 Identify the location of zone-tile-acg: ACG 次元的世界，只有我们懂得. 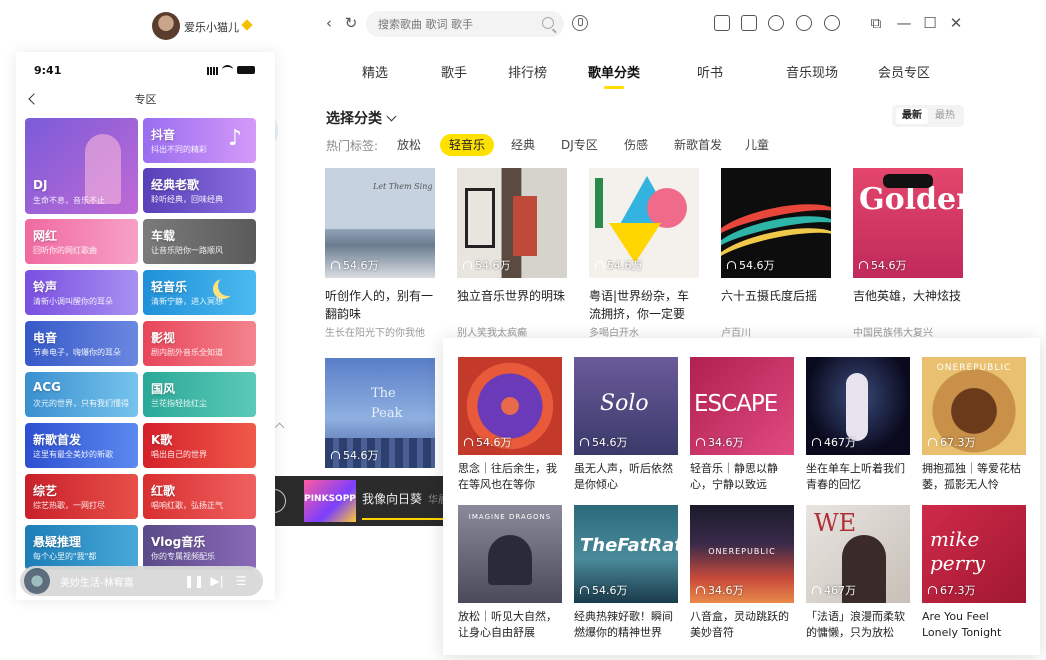
(81, 394).